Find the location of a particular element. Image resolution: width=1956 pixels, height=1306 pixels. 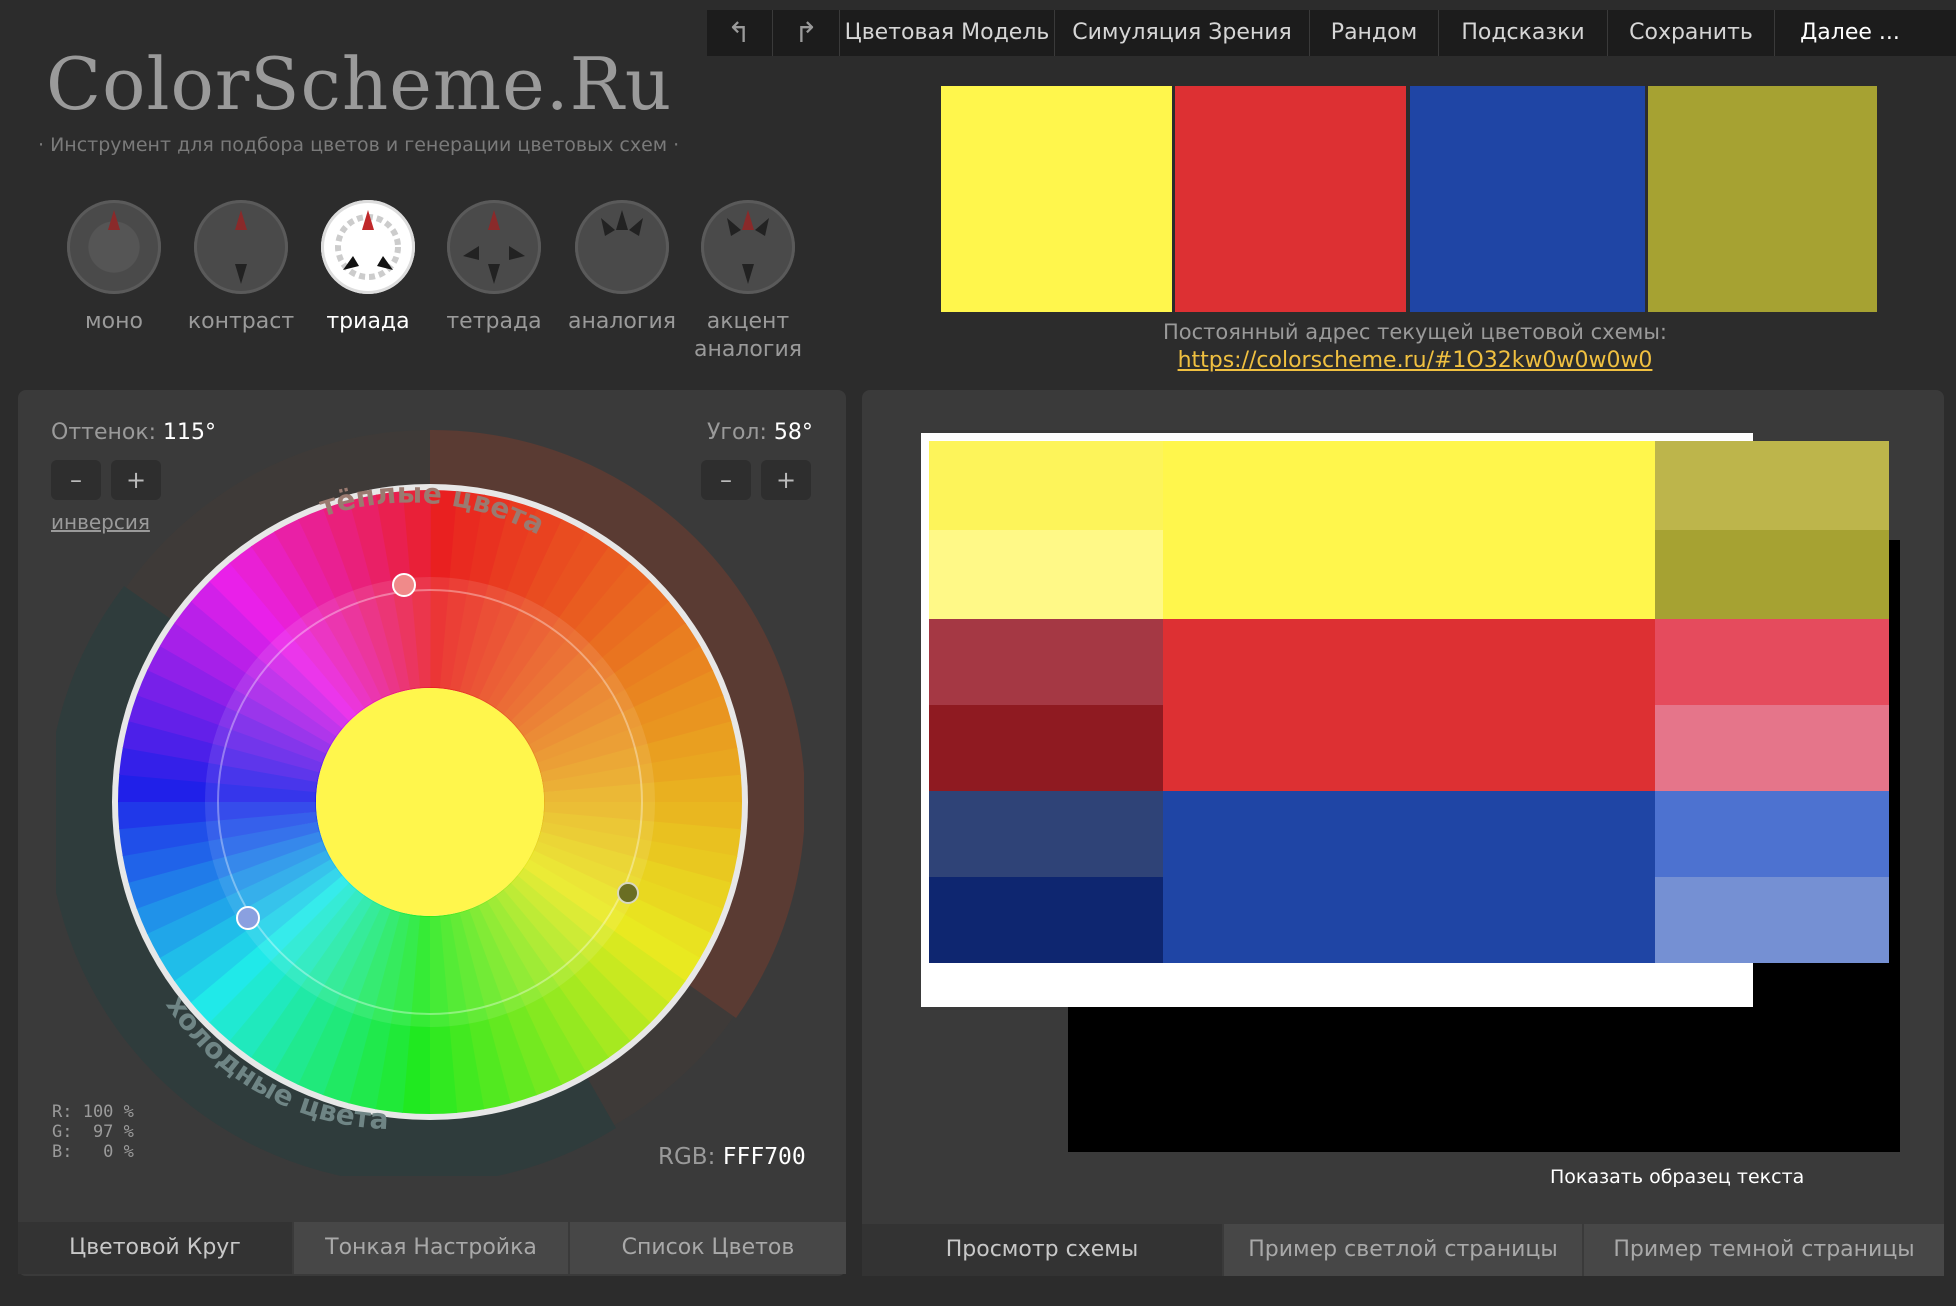

blue-handle is located at coordinates (248, 918).